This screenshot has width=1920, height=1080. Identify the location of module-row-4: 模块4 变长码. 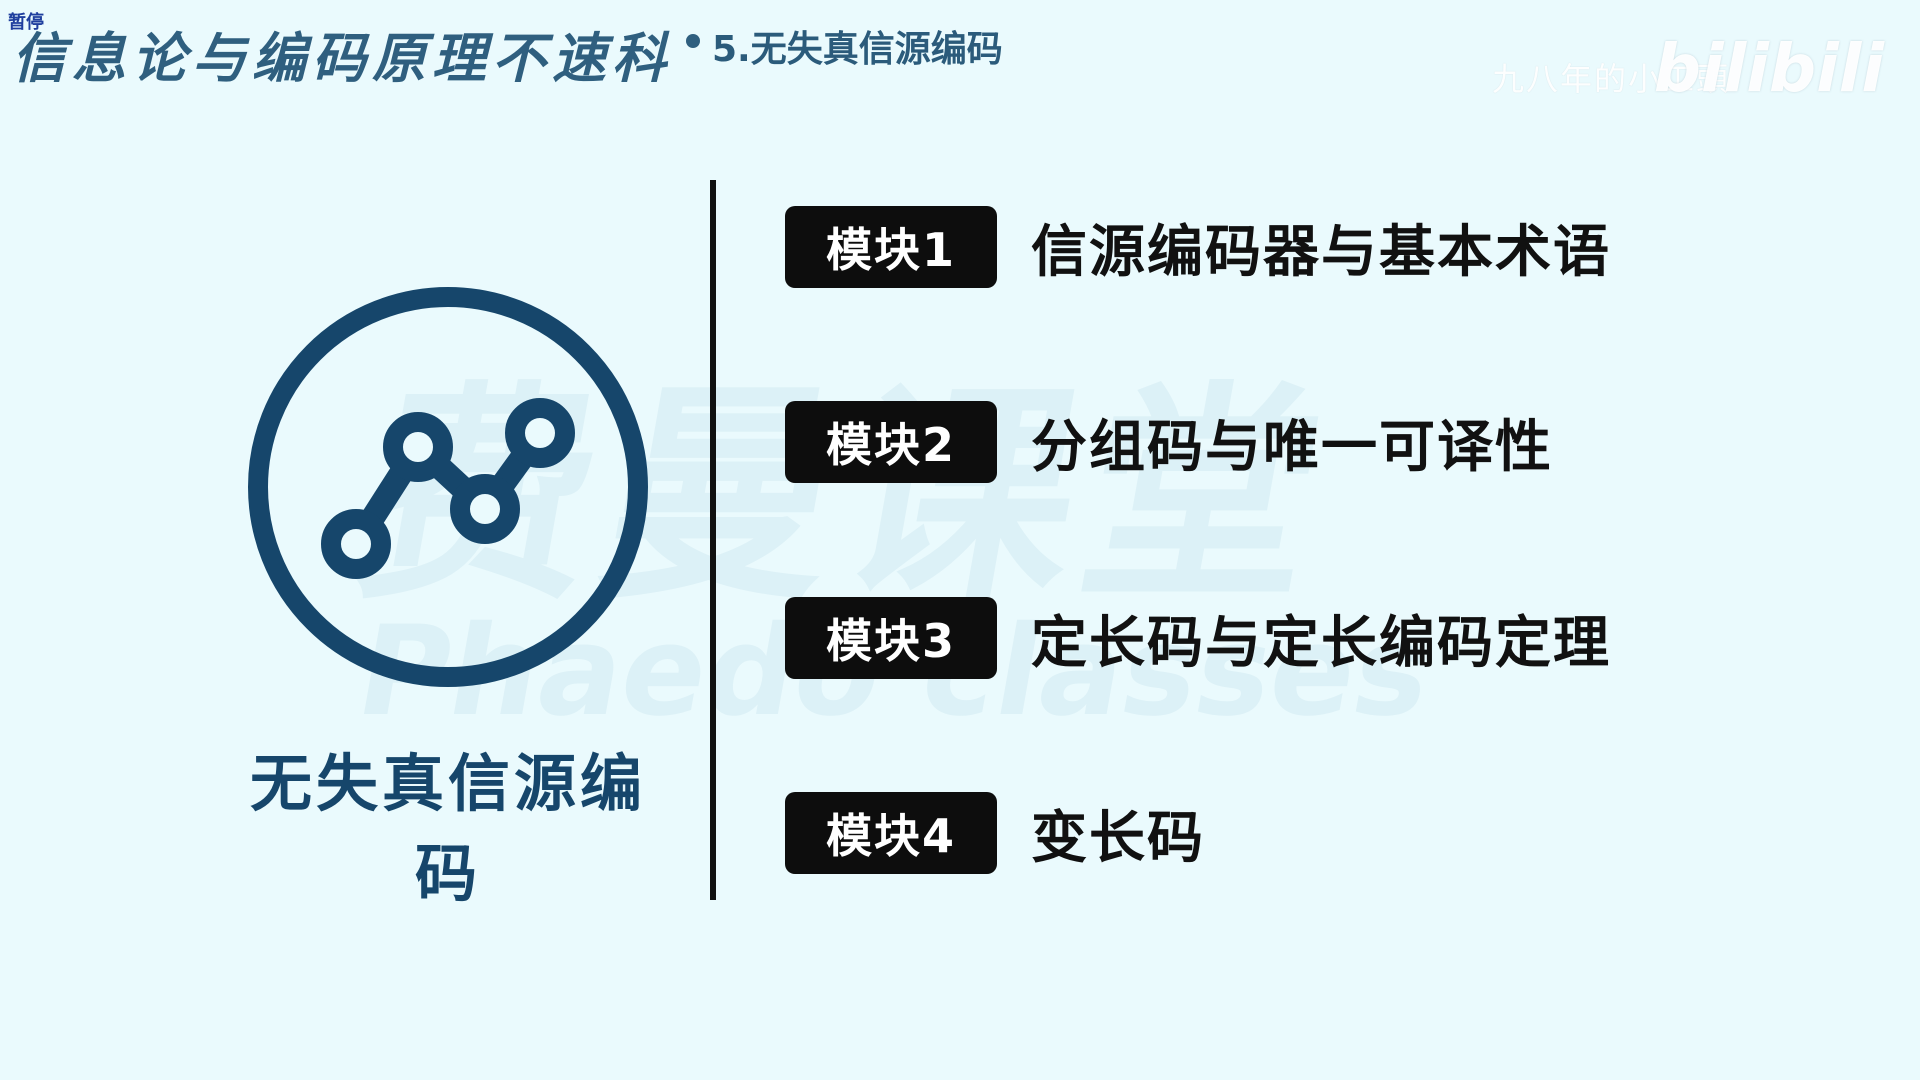
(995, 833).